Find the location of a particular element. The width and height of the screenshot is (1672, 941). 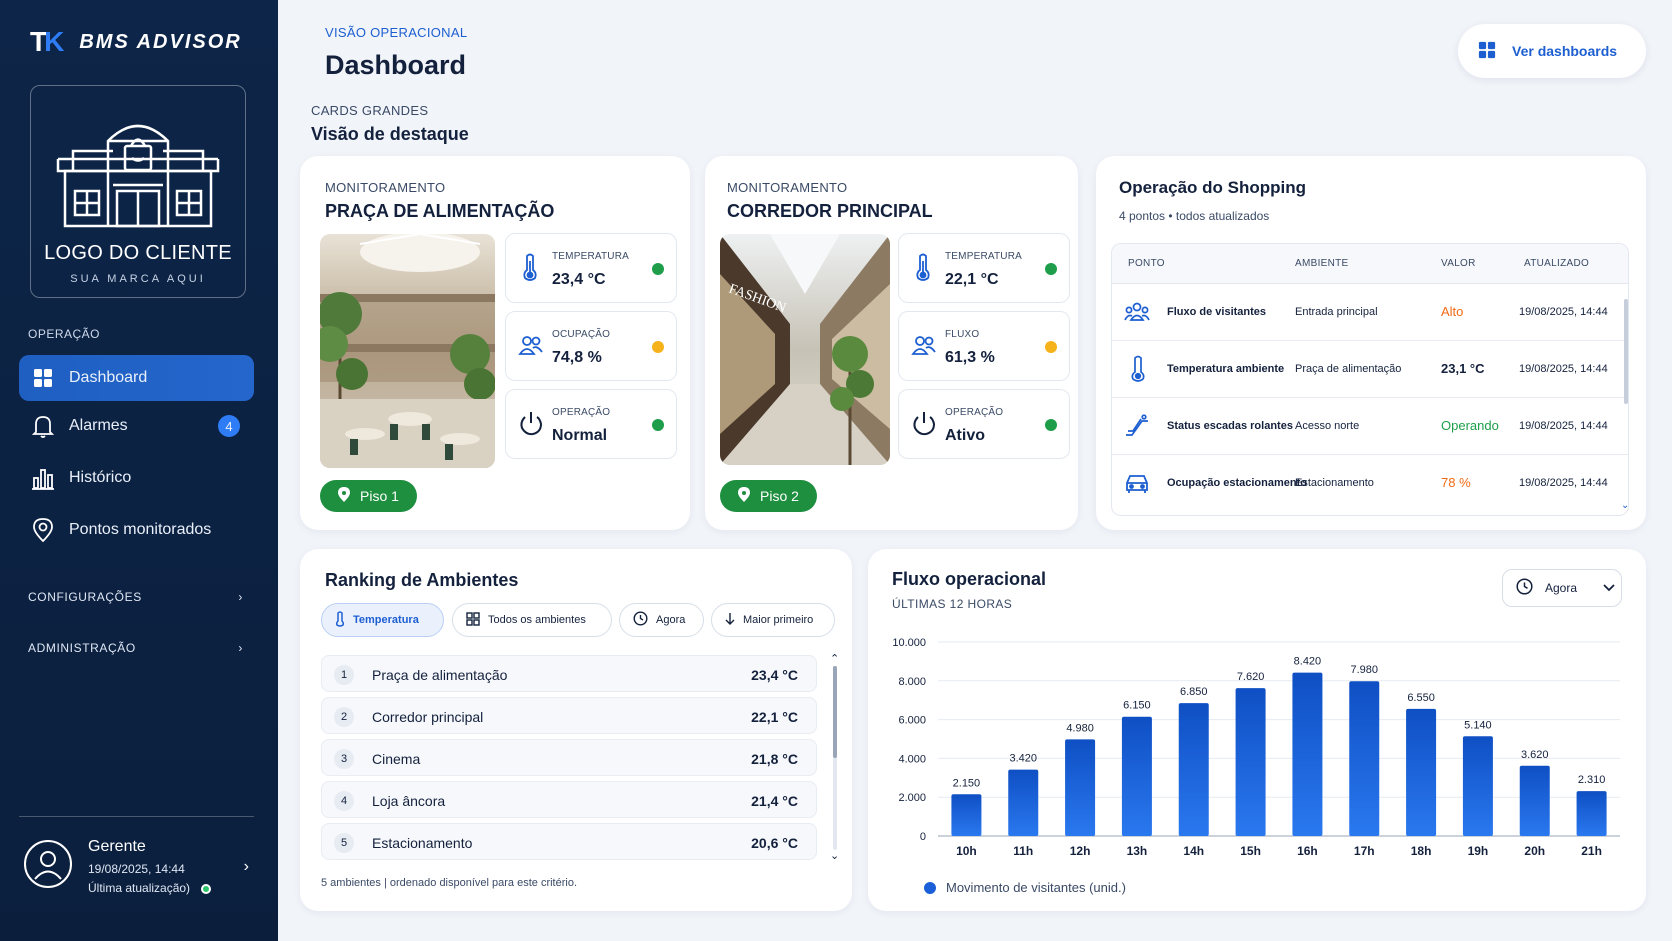

ambiente-name: Estacionamento is located at coordinates (1334, 483).